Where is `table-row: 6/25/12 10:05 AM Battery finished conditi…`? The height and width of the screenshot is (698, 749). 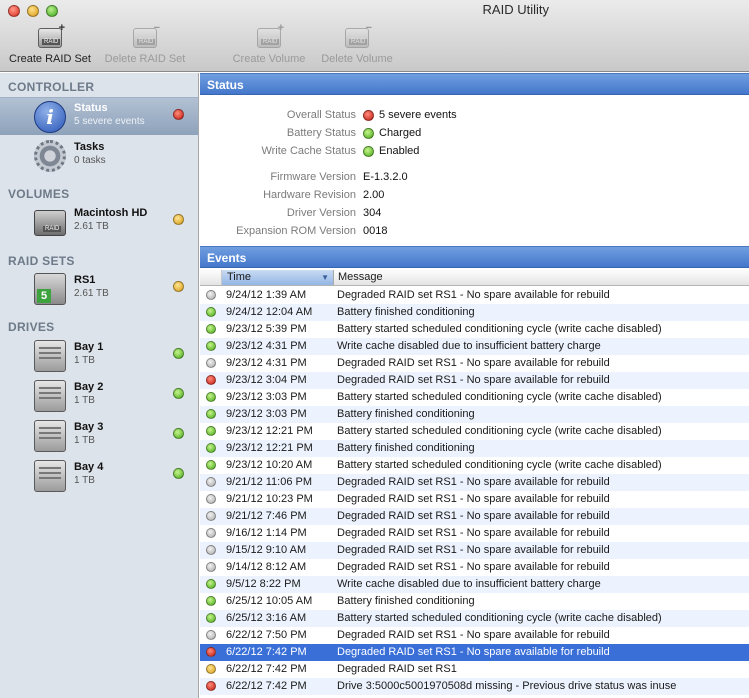 table-row: 6/25/12 10:05 AM Battery finished conditi… is located at coordinates (474, 601).